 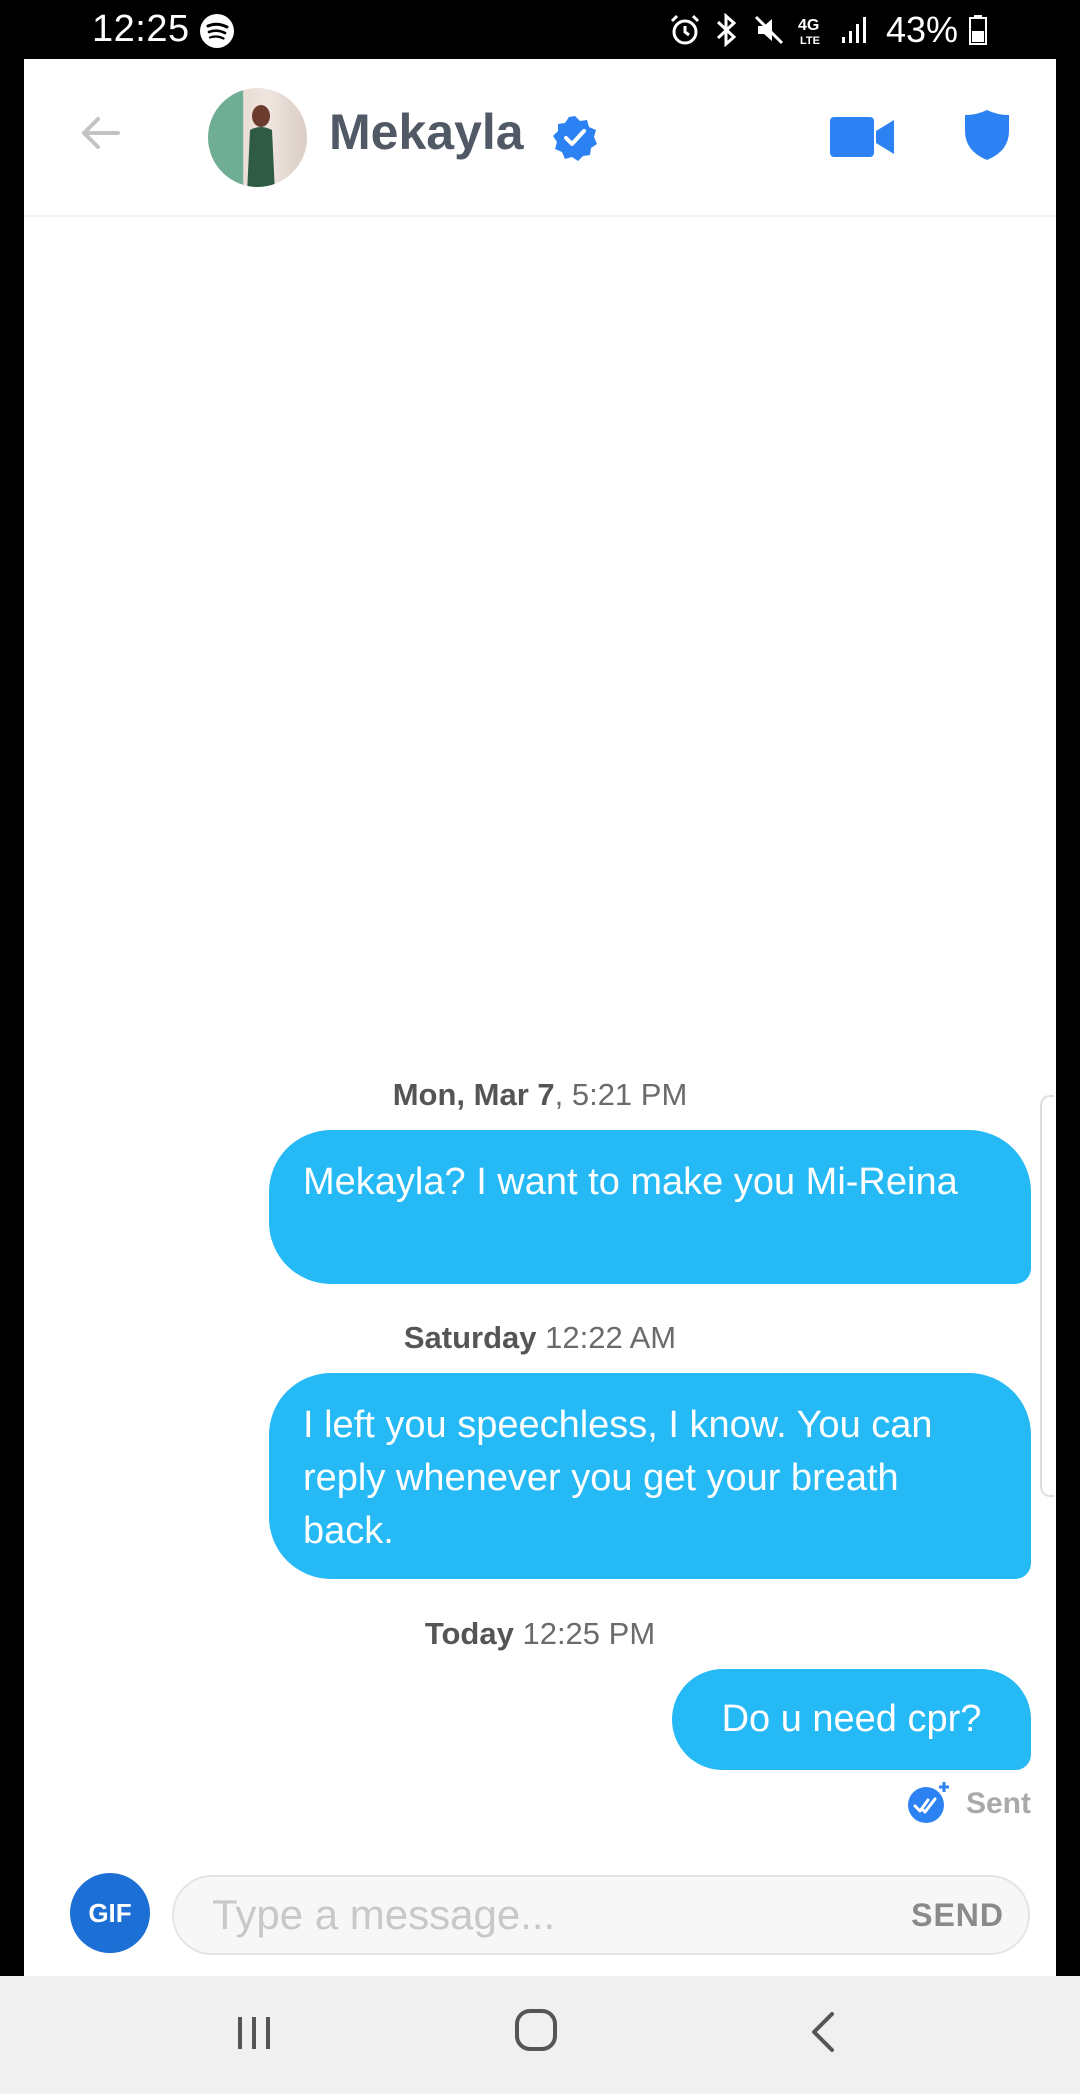 I want to click on battery-percent: 43%, so click(x=921, y=29).